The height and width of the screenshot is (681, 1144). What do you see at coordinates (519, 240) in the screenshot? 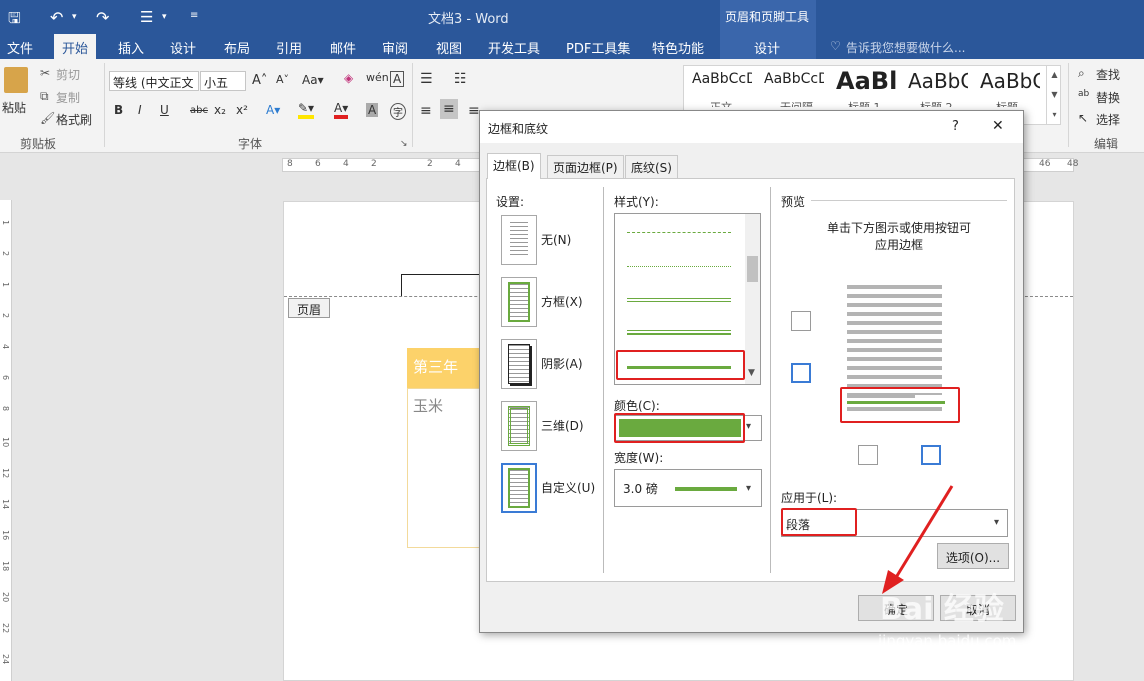
I see `setting-none-icon` at bounding box center [519, 240].